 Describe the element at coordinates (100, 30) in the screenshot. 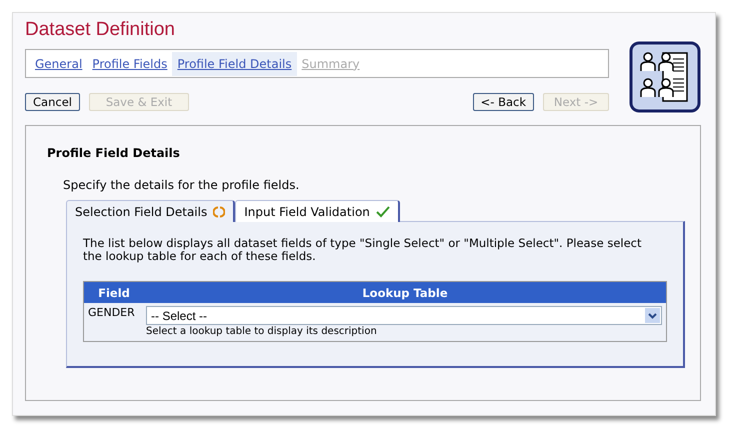

I see `page-title: Dataset Definition` at that location.